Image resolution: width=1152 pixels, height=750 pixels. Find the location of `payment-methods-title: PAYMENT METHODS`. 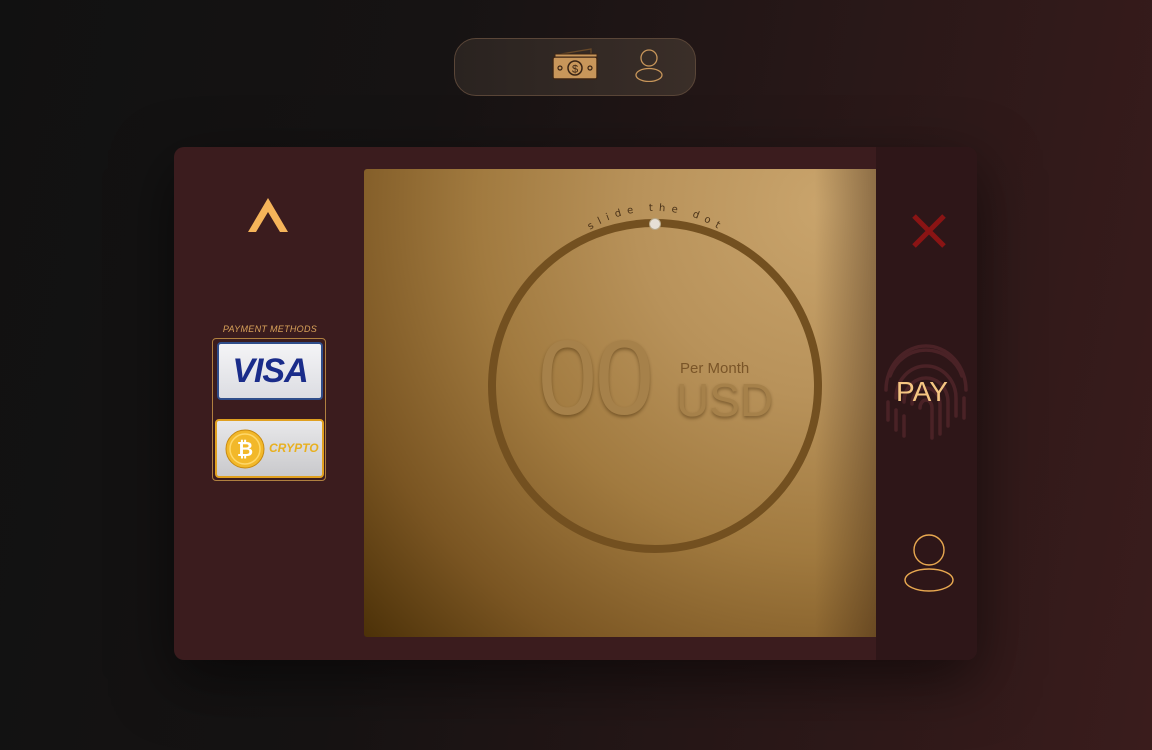

payment-methods-title: PAYMENT METHODS is located at coordinates (270, 329).